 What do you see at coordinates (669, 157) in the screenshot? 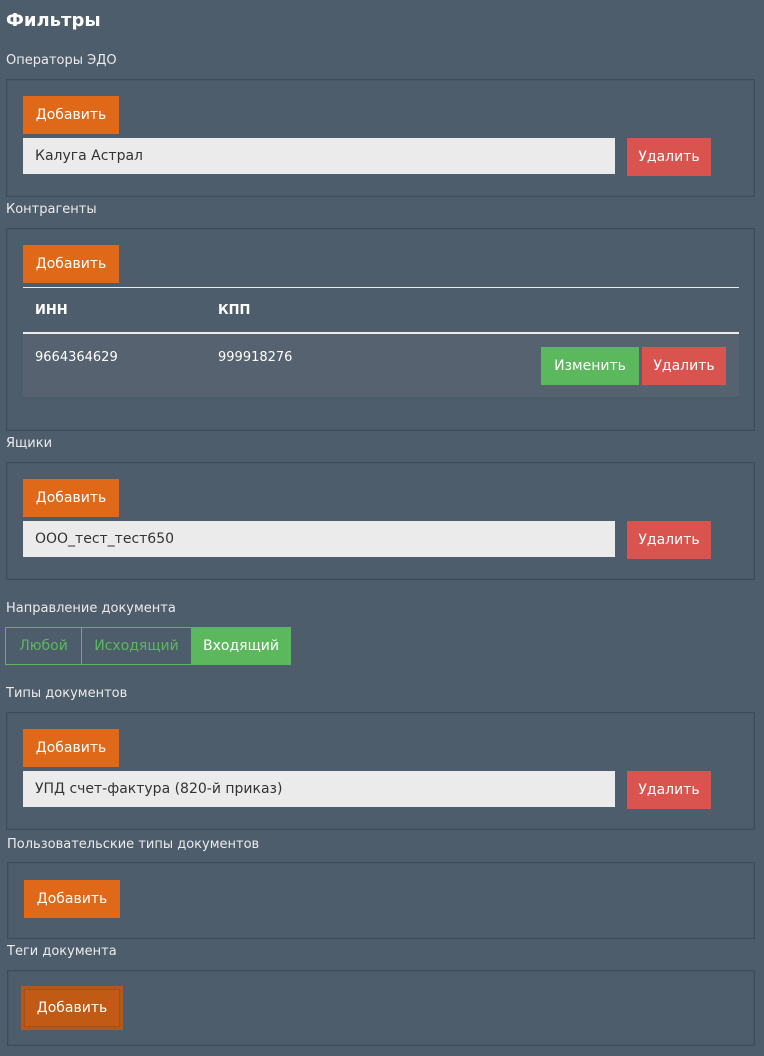
I see `edo-operator-delete-button: Удалить` at bounding box center [669, 157].